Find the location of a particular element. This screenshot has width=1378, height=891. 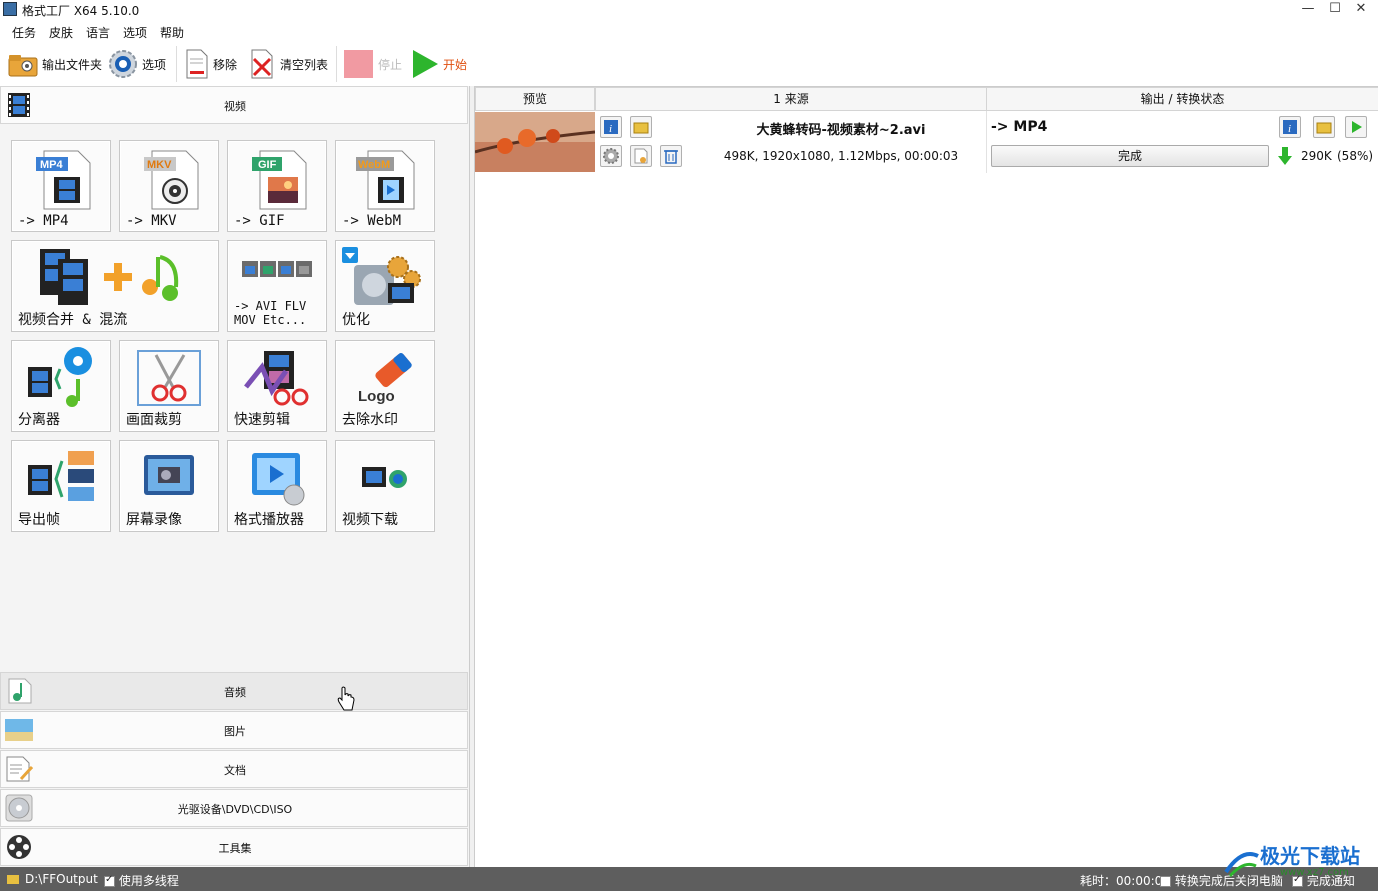

tile-export-frames: 导出帧 is located at coordinates (61, 486).